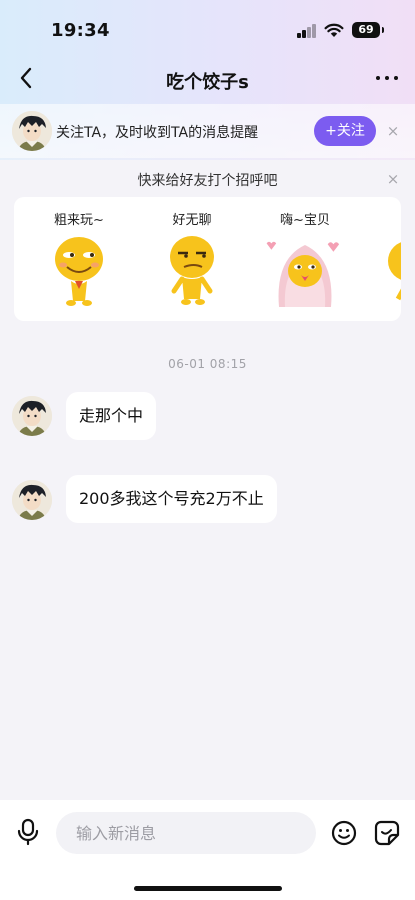 The width and height of the screenshot is (415, 900). What do you see at coordinates (111, 416) in the screenshot?
I see `message-bubble: 走那个中` at bounding box center [111, 416].